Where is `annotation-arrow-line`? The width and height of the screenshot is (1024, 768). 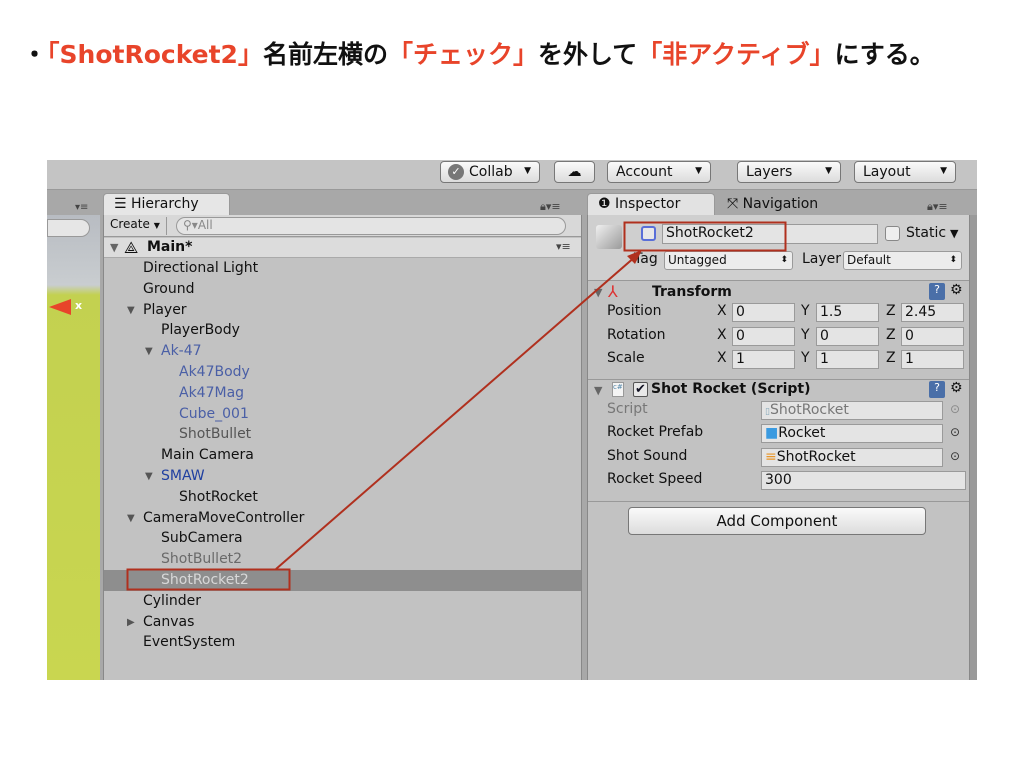
annotation-arrow-line is located at coordinates (456, 412).